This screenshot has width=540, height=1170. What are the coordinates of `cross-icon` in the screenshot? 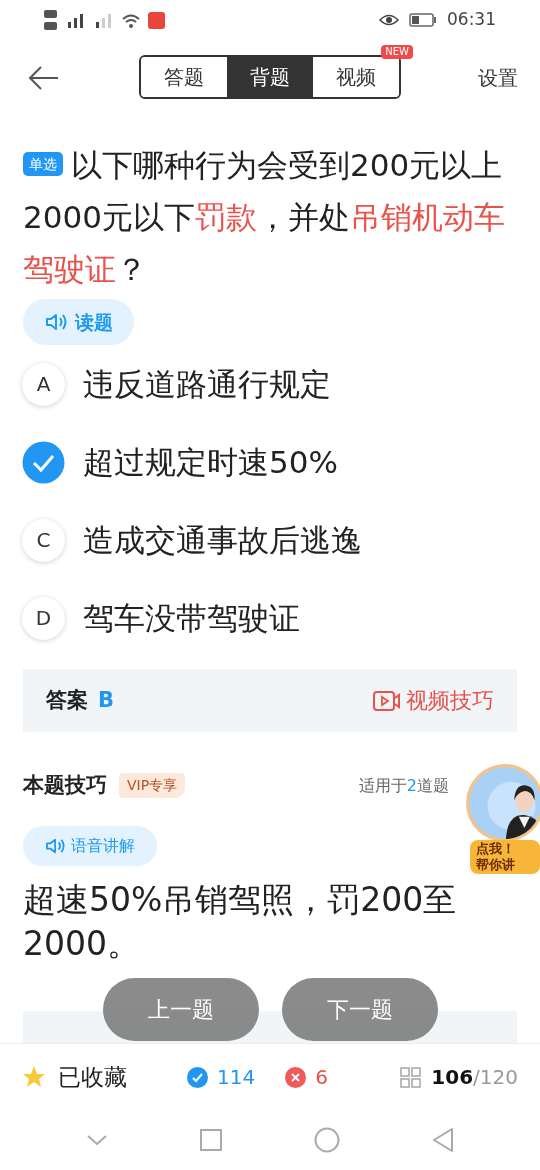 It's located at (296, 1077).